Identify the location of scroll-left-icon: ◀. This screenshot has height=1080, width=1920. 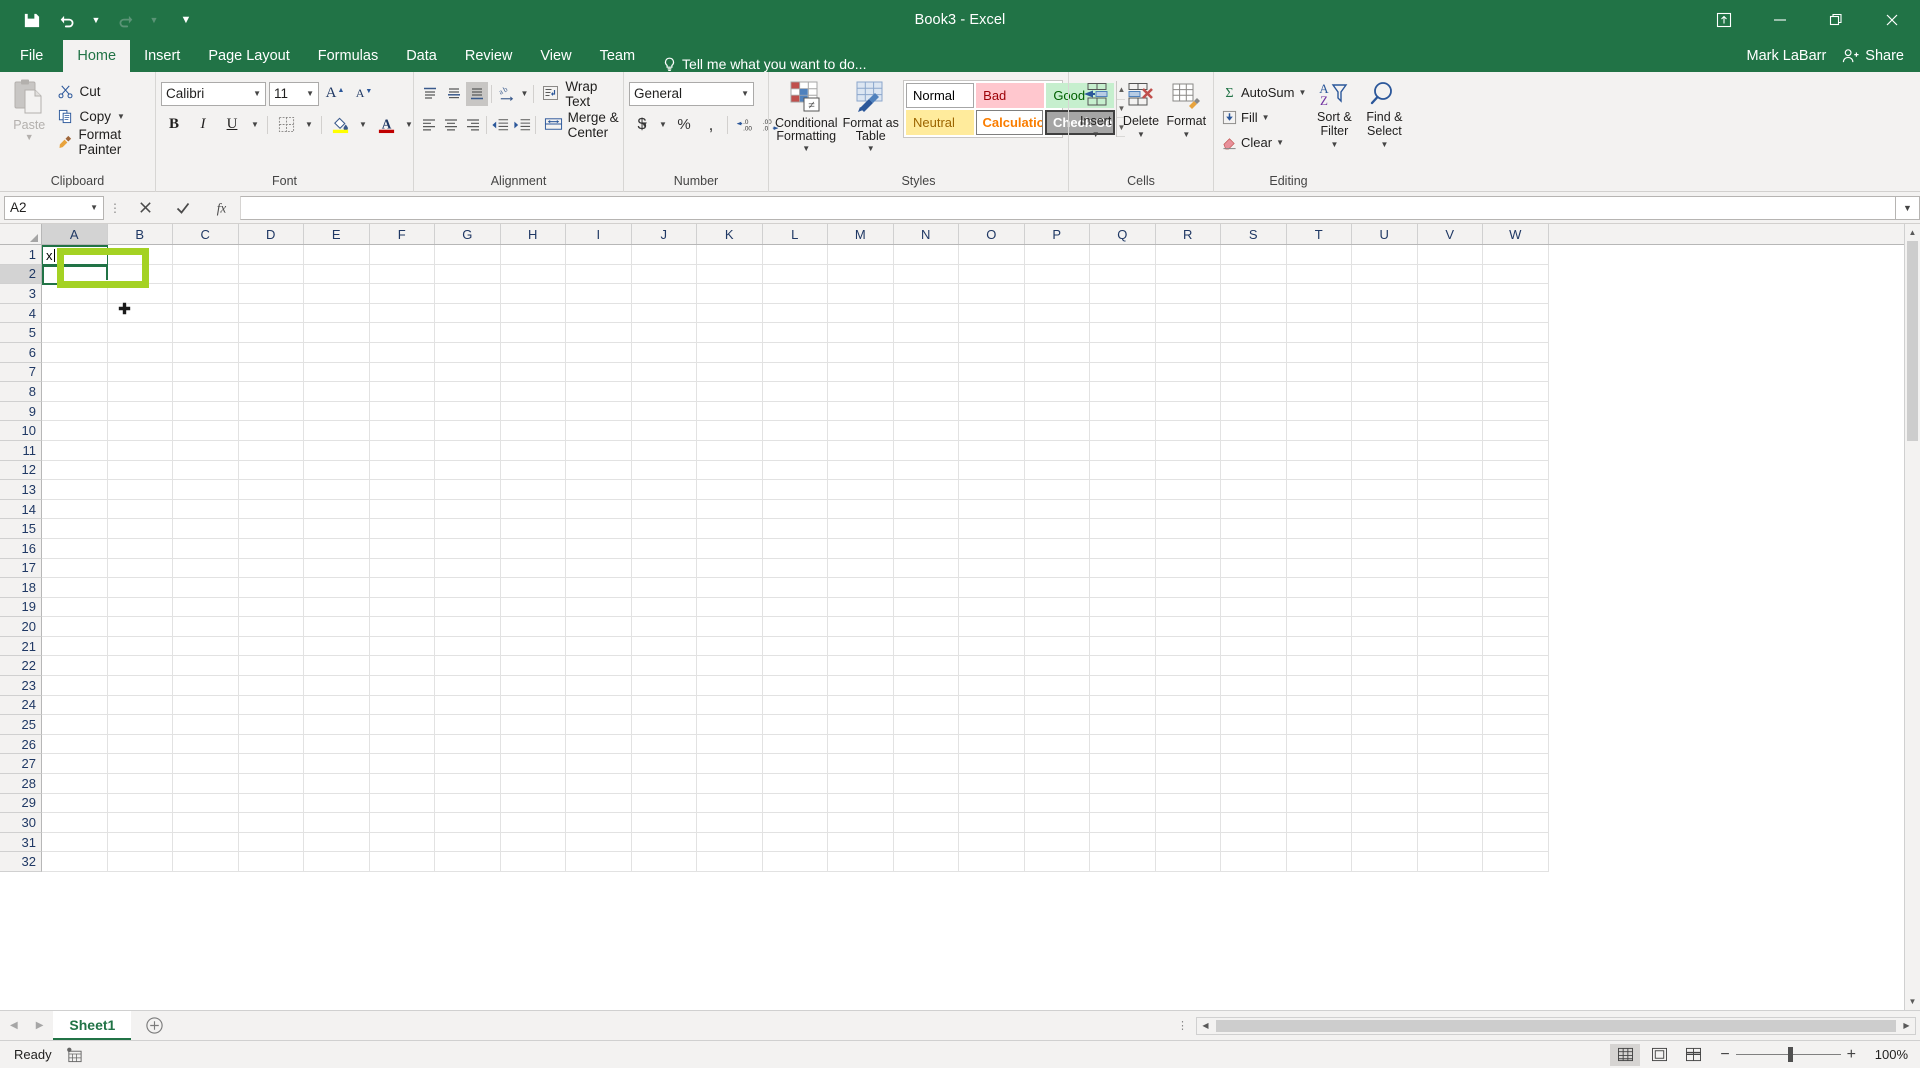
(1205, 1025).